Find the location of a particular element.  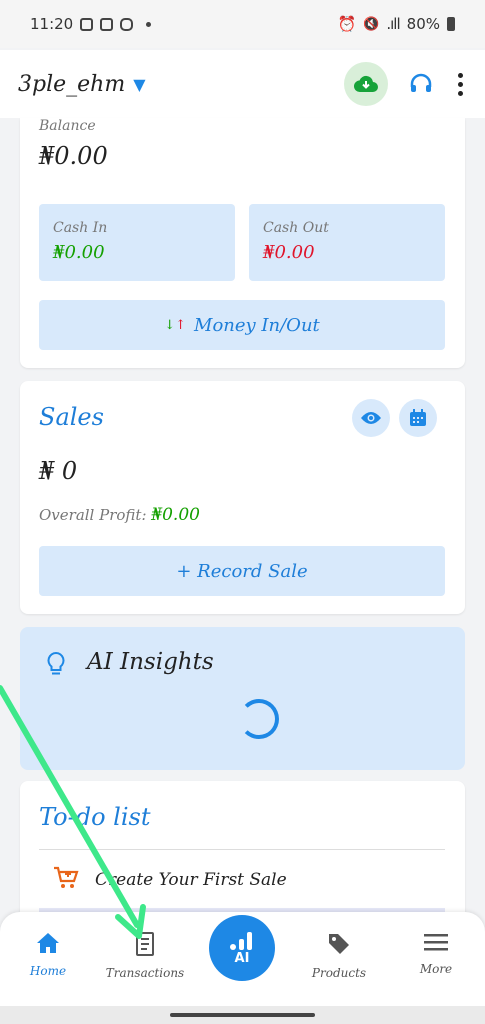

gallery-icon is located at coordinates (87, 24).